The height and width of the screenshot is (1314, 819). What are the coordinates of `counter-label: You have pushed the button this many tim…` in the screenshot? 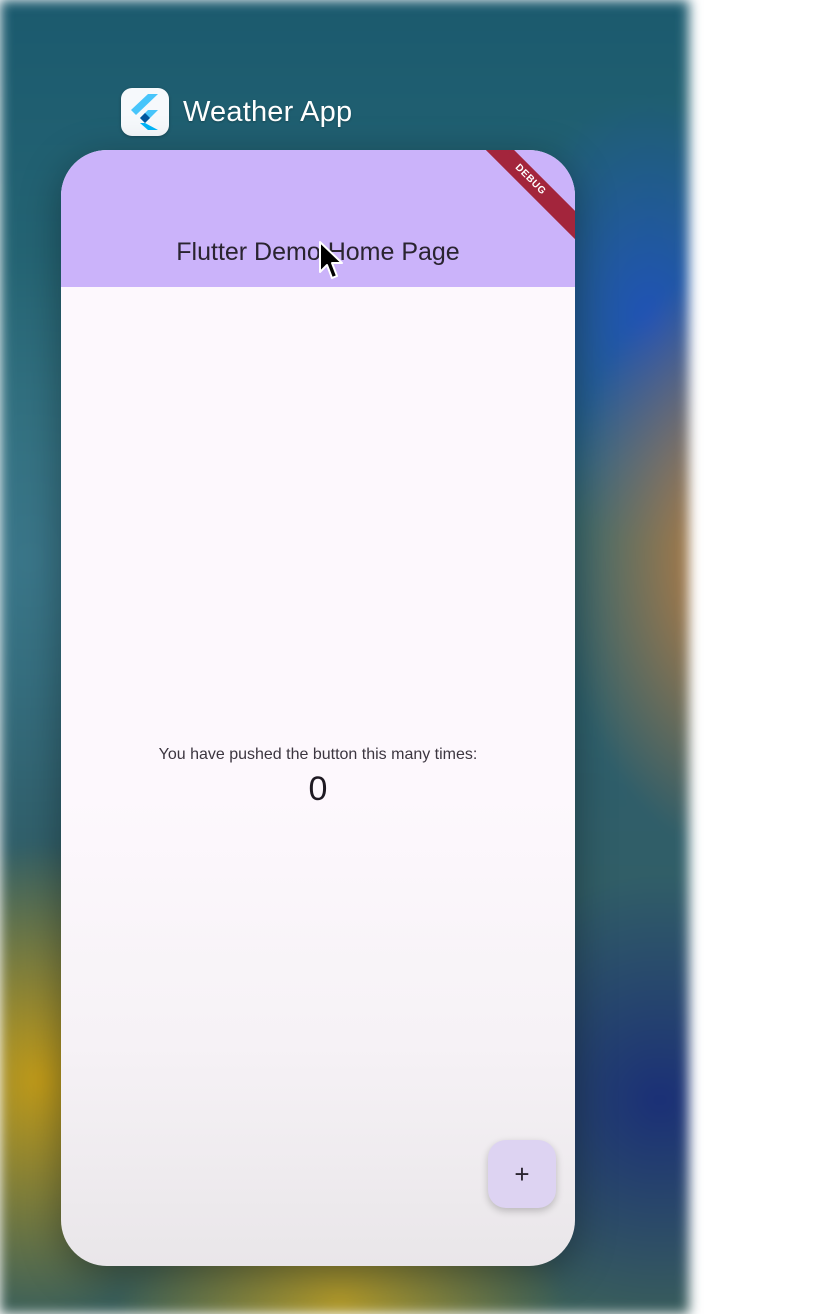 It's located at (318, 754).